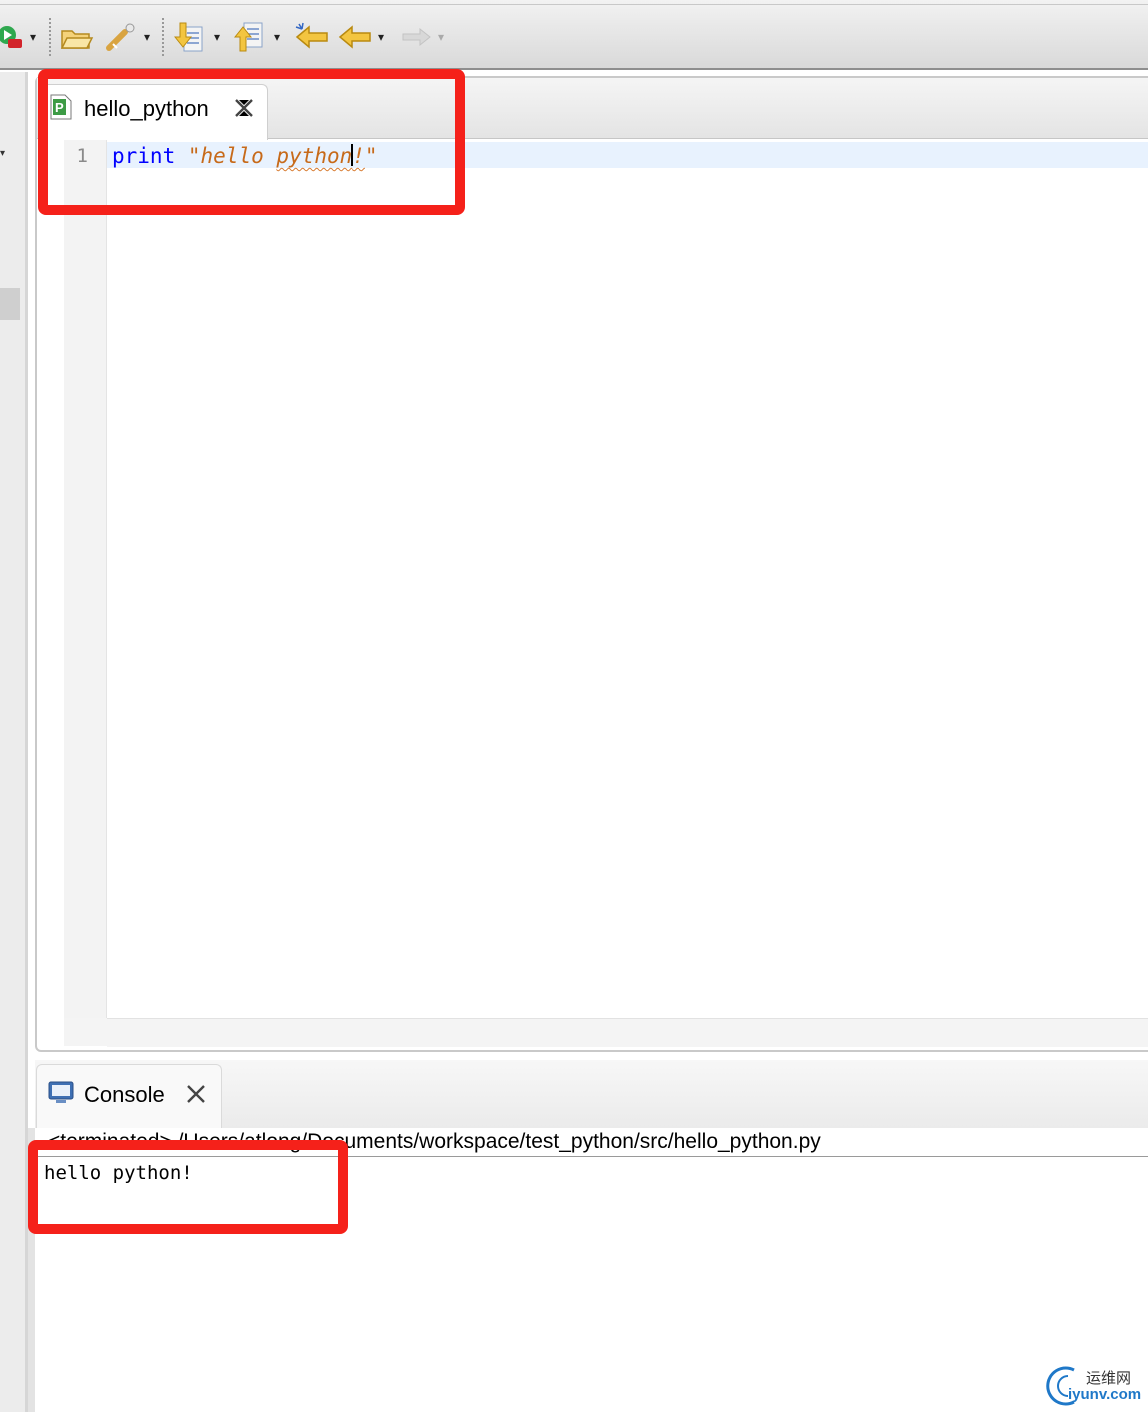  Describe the element at coordinates (356, 37) in the screenshot. I see `back-icon` at that location.